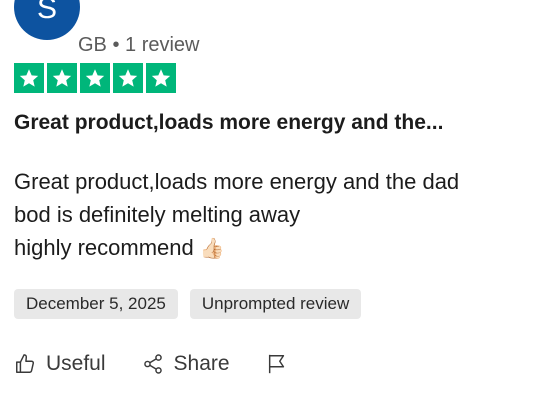  Describe the element at coordinates (25, 363) in the screenshot. I see `thumbs-up-icon` at that location.